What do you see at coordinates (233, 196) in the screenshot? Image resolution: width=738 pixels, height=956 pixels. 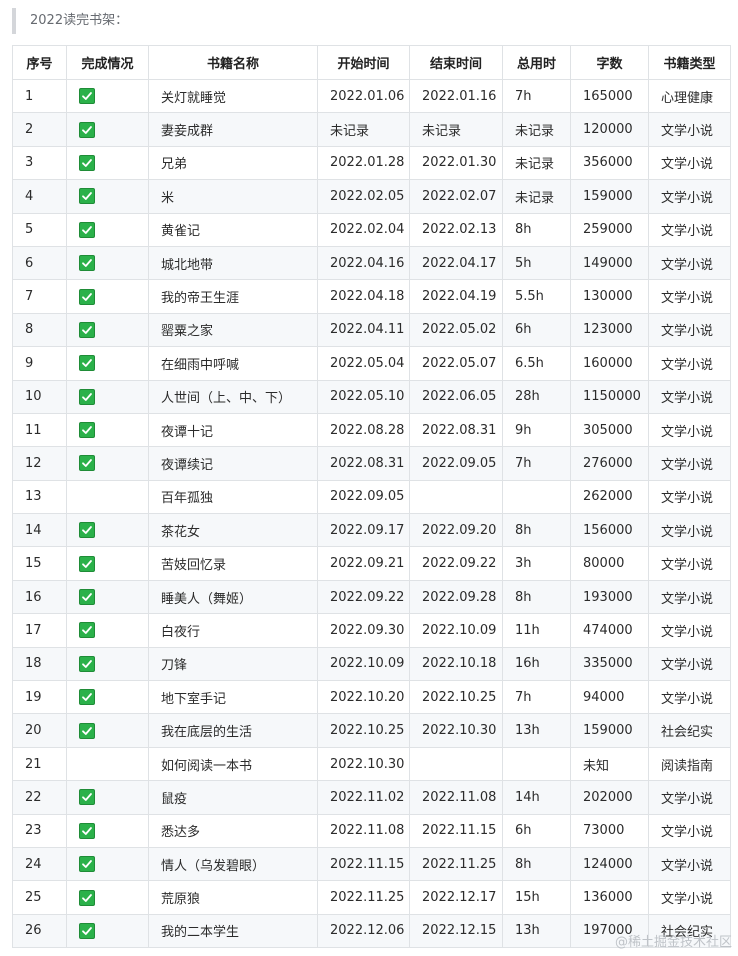 I see `cell-title: 米` at bounding box center [233, 196].